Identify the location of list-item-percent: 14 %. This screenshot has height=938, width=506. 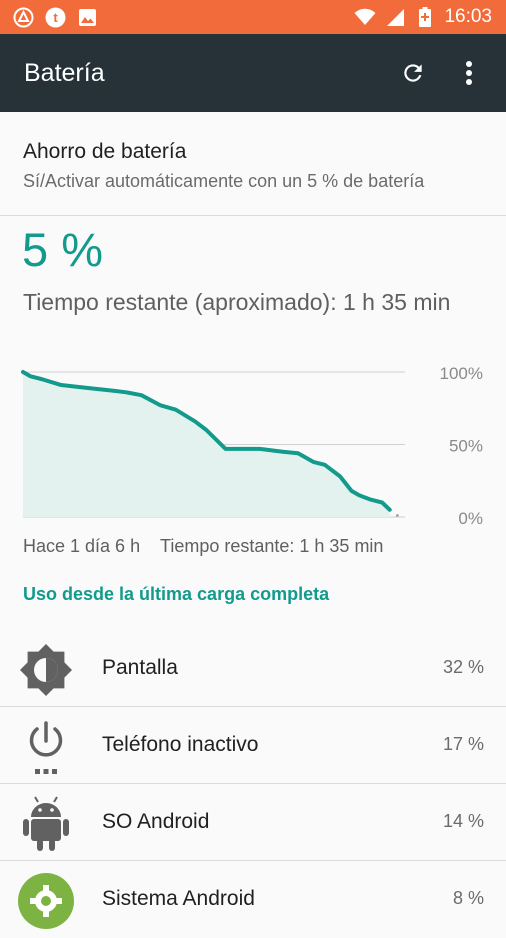
(463, 821).